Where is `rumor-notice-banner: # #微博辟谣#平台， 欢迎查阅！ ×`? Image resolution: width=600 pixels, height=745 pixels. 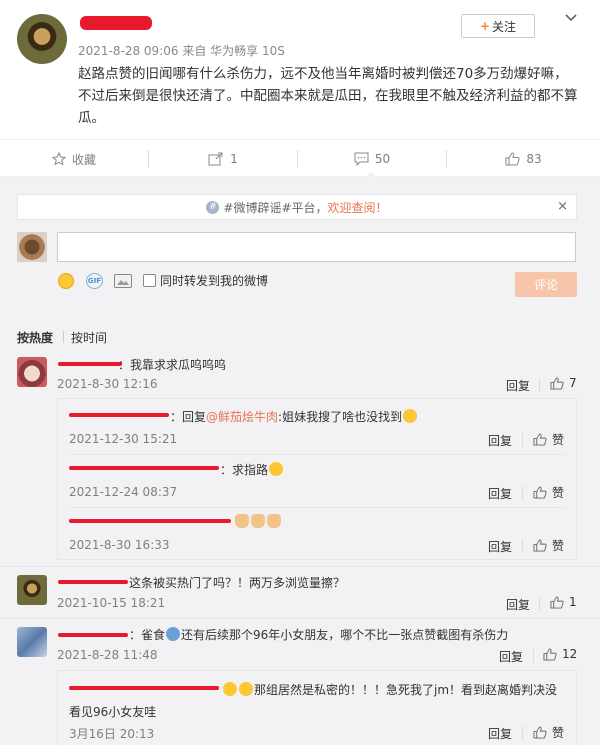
rumor-notice-banner: # #微博辟谣#平台， 欢迎查阅！ × is located at coordinates (297, 207).